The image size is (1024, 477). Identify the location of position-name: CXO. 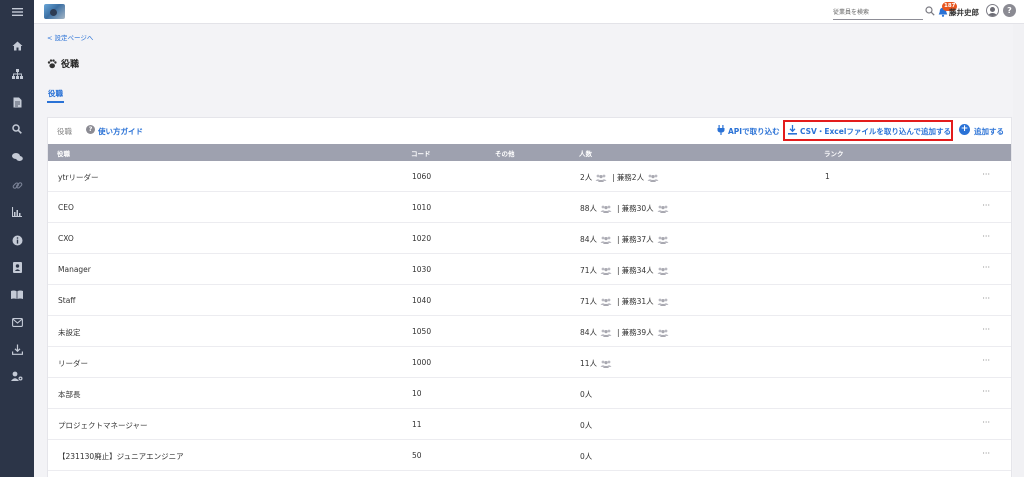
(66, 238).